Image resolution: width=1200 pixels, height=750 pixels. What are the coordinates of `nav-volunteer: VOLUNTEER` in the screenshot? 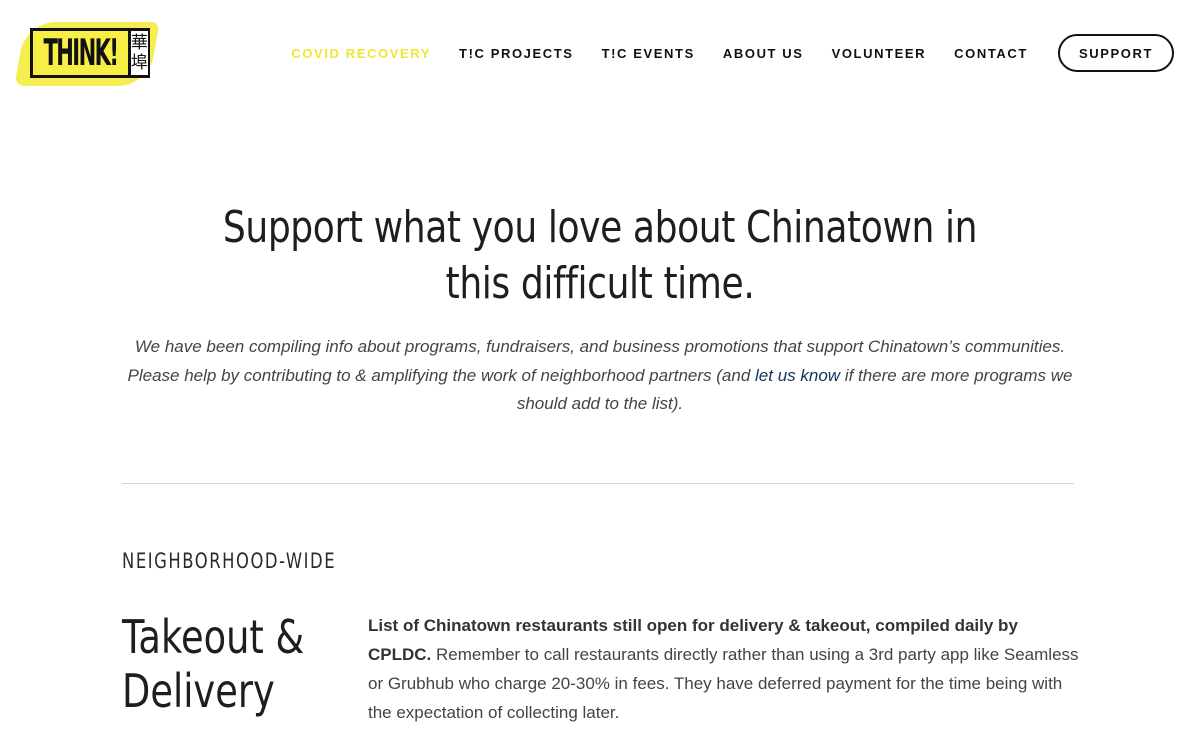 It's located at (879, 53).